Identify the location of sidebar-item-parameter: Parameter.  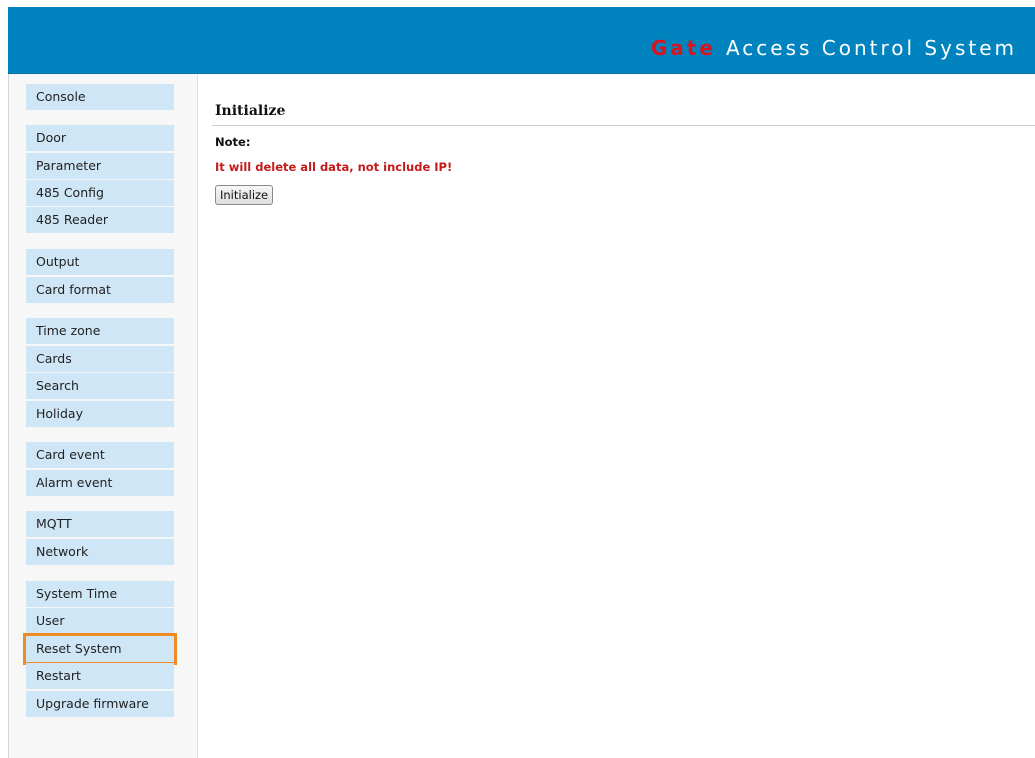
(100, 166).